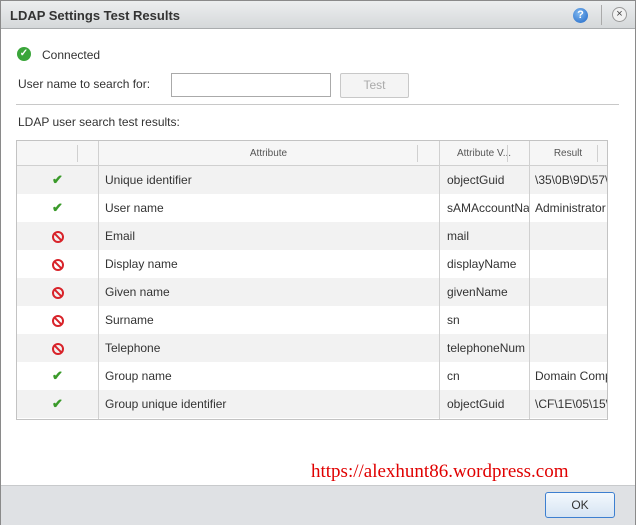  What do you see at coordinates (312, 376) in the screenshot?
I see `table-row: ✔ Group name cn Domain Comp` at bounding box center [312, 376].